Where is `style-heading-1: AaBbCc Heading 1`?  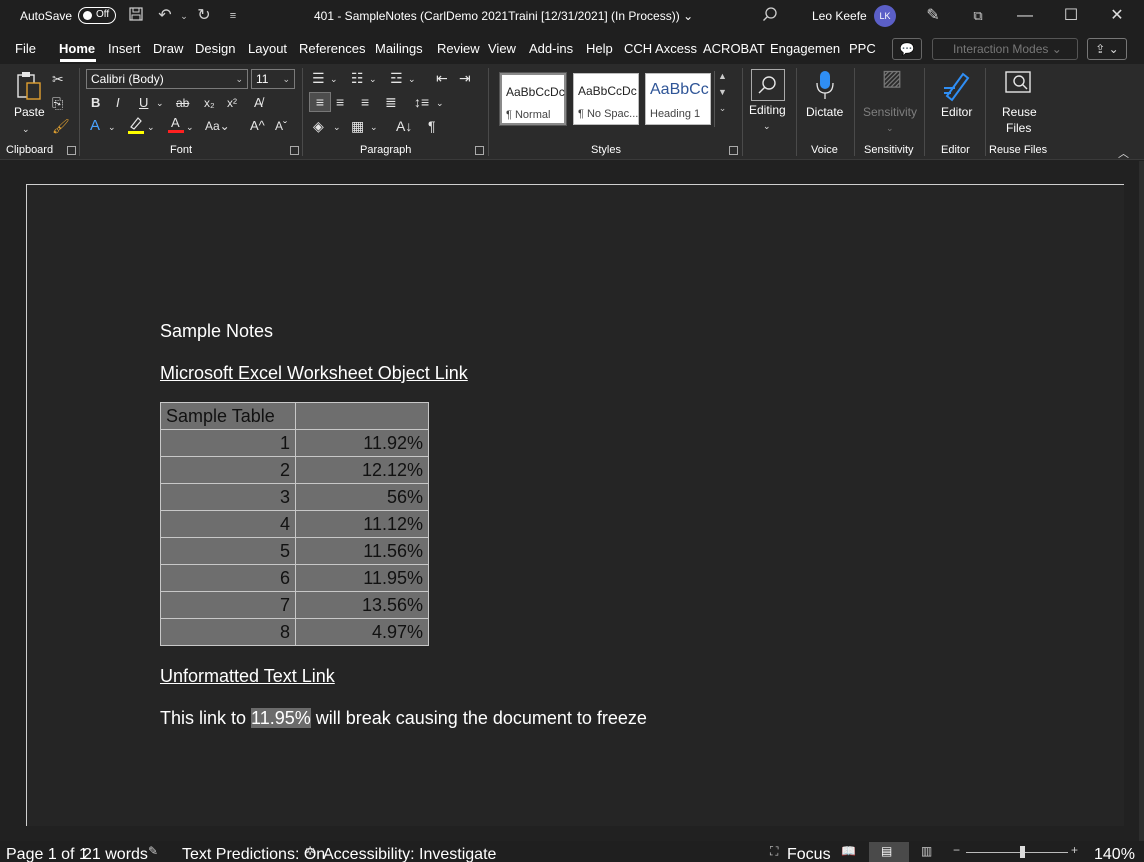
style-heading-1: AaBbCc Heading 1 is located at coordinates (678, 99).